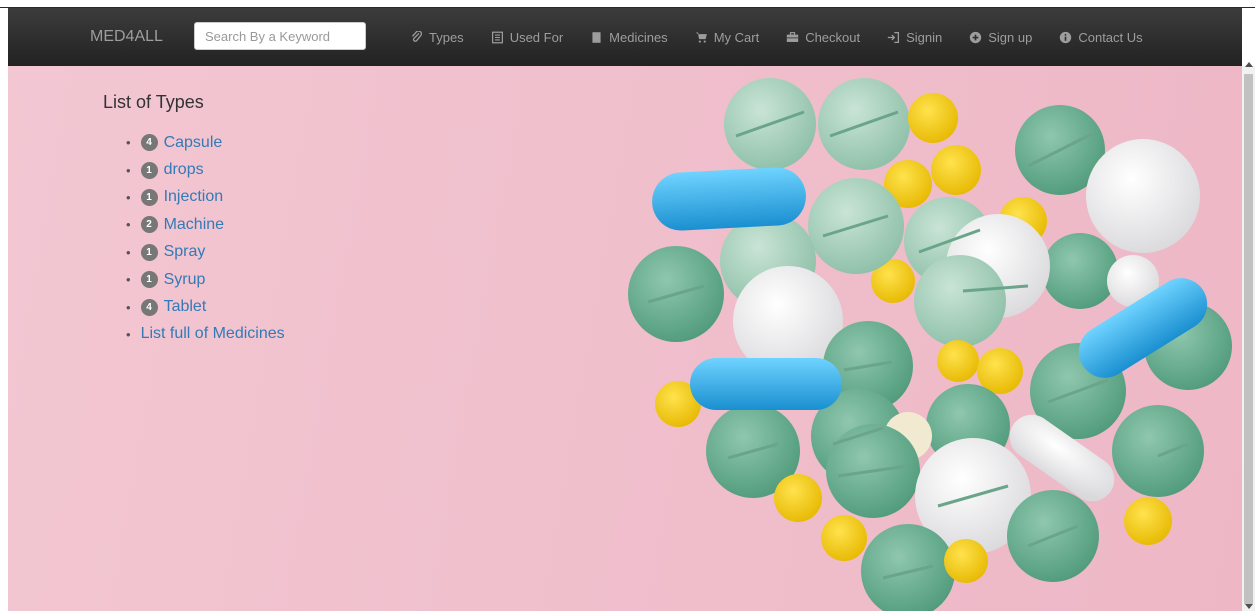 The image size is (1255, 611). Describe the element at coordinates (638, 37) in the screenshot. I see `nav-medicines-label: Medicines` at that location.